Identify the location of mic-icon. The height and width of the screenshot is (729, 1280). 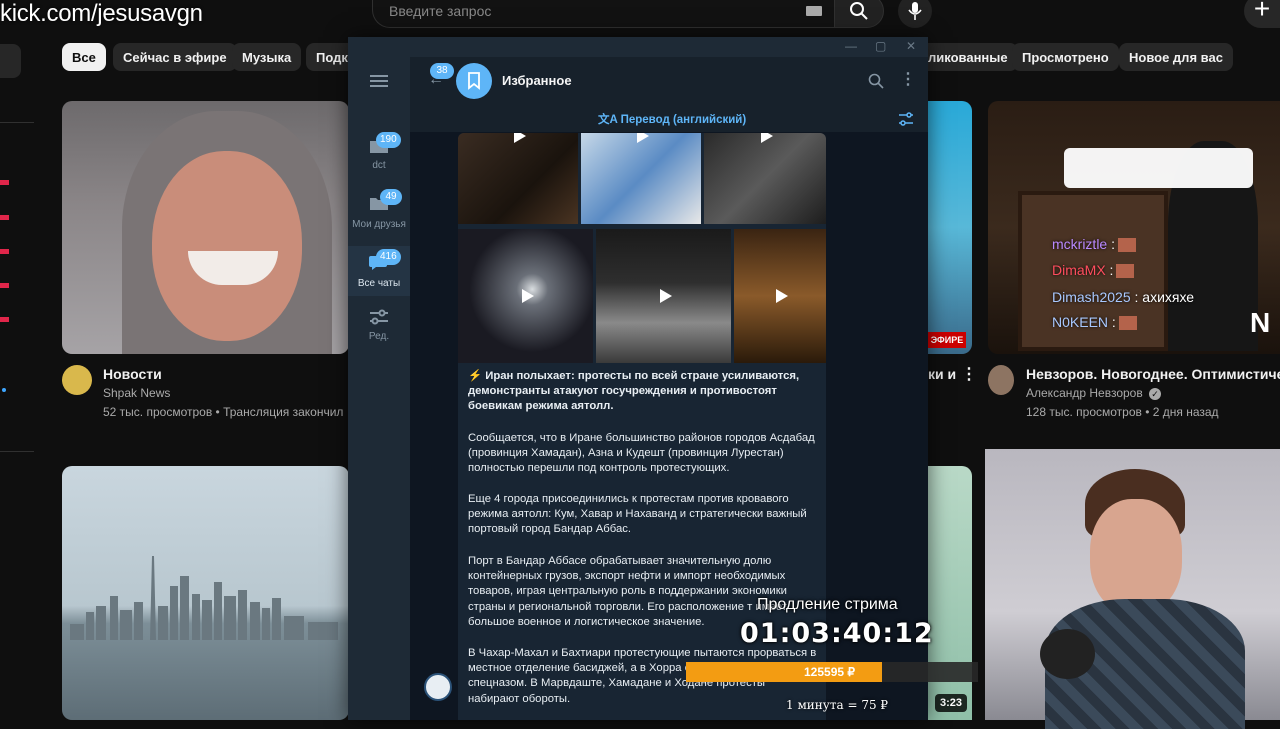
(915, 11).